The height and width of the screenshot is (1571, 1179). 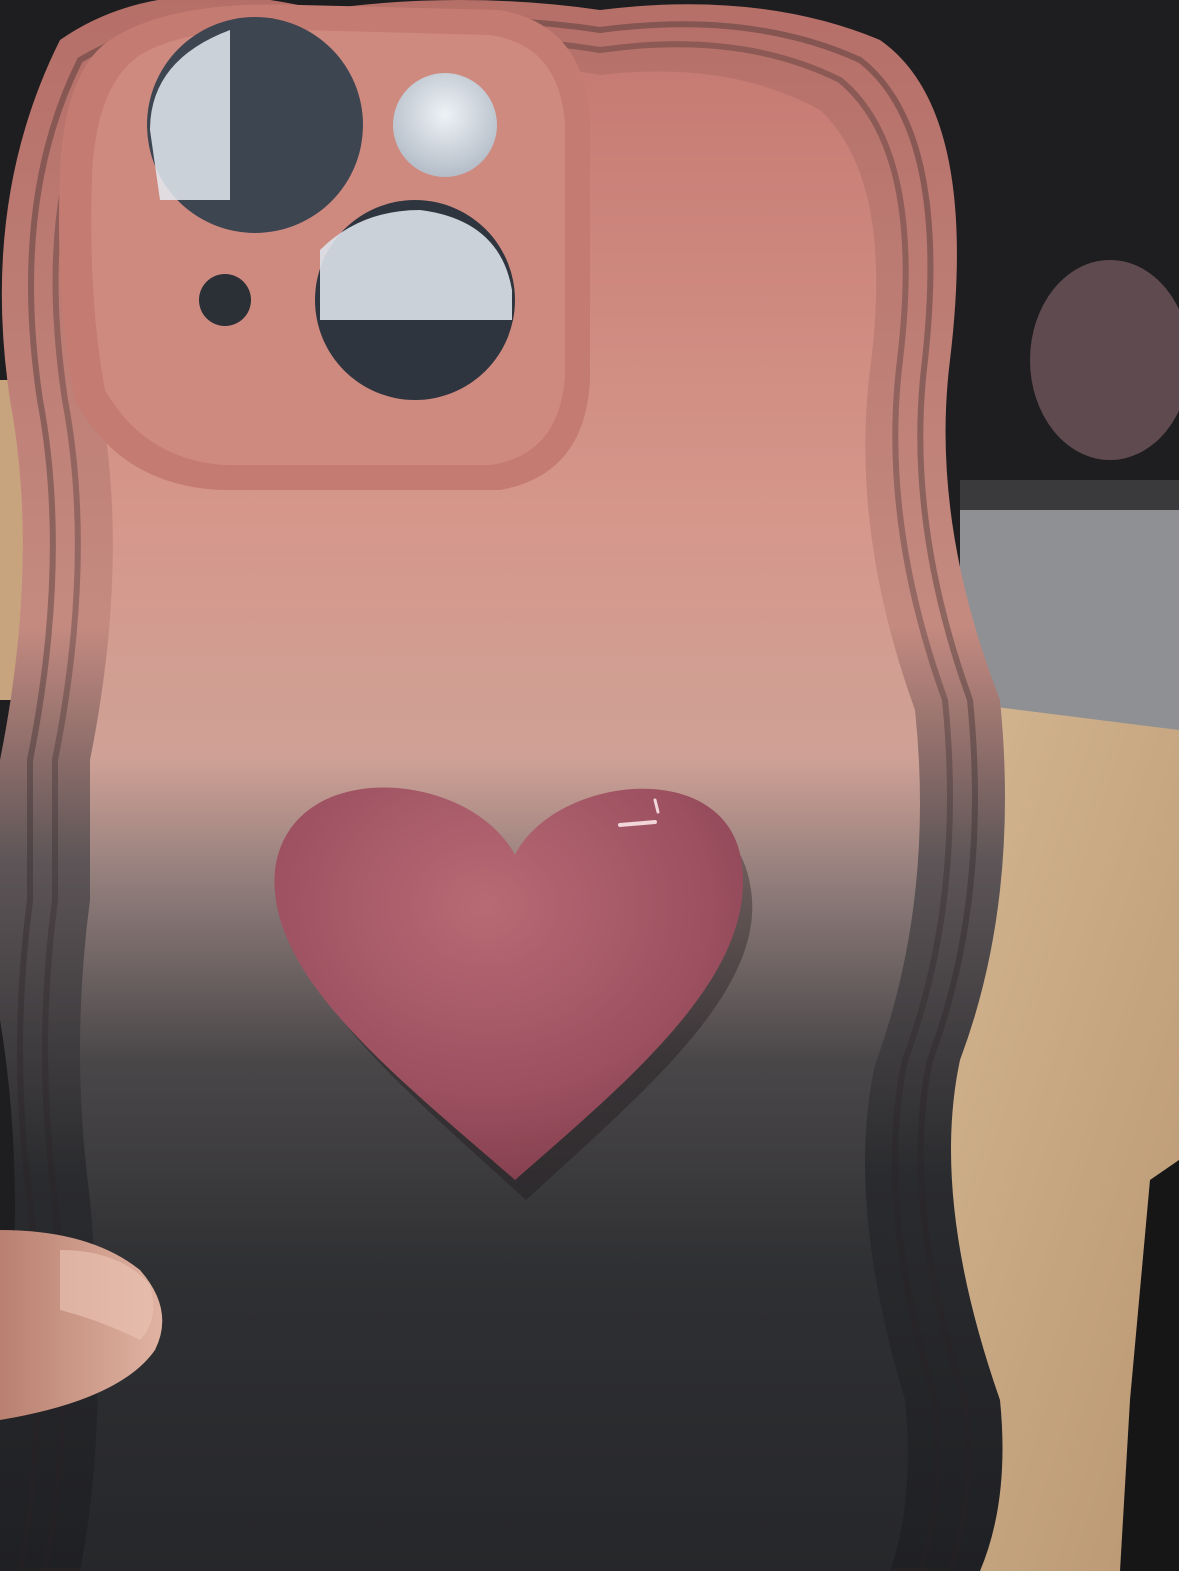 I want to click on monitor-frame, so click(x=1069, y=495).